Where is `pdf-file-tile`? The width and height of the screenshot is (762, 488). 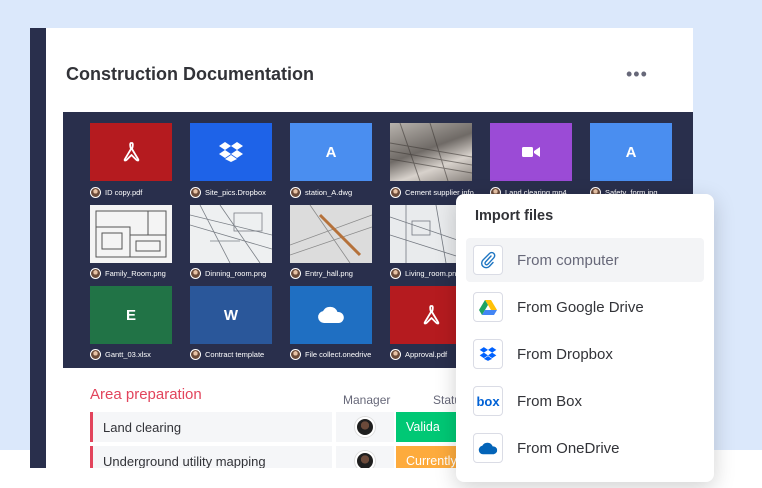 pdf-file-tile is located at coordinates (131, 152).